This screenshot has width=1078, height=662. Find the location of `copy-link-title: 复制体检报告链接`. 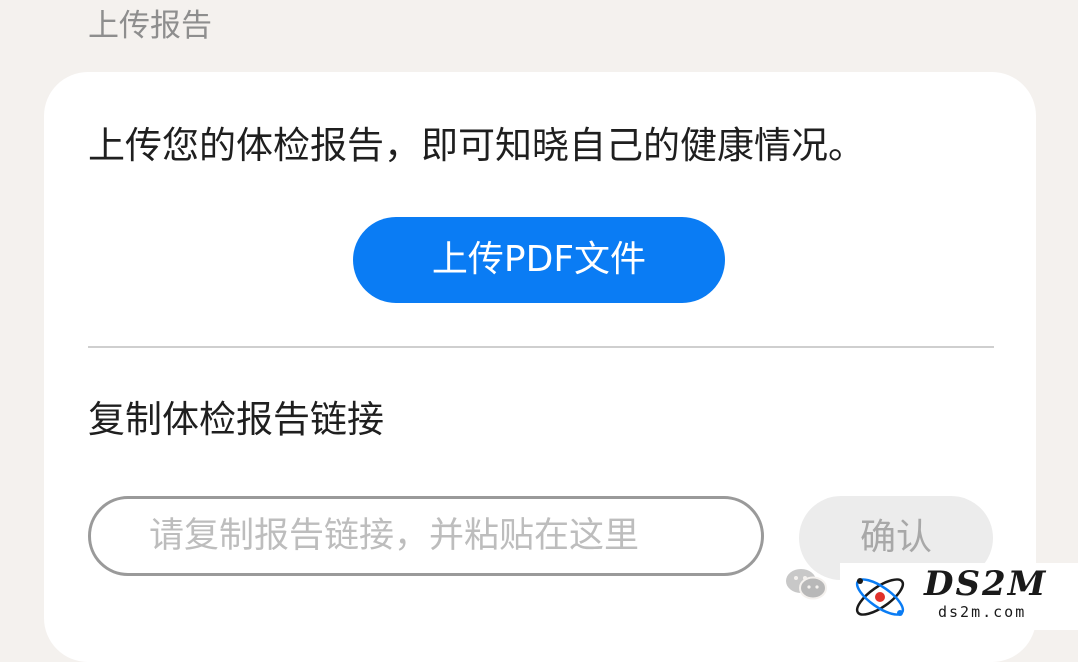

copy-link-title: 复制体检报告链接 is located at coordinates (236, 419).